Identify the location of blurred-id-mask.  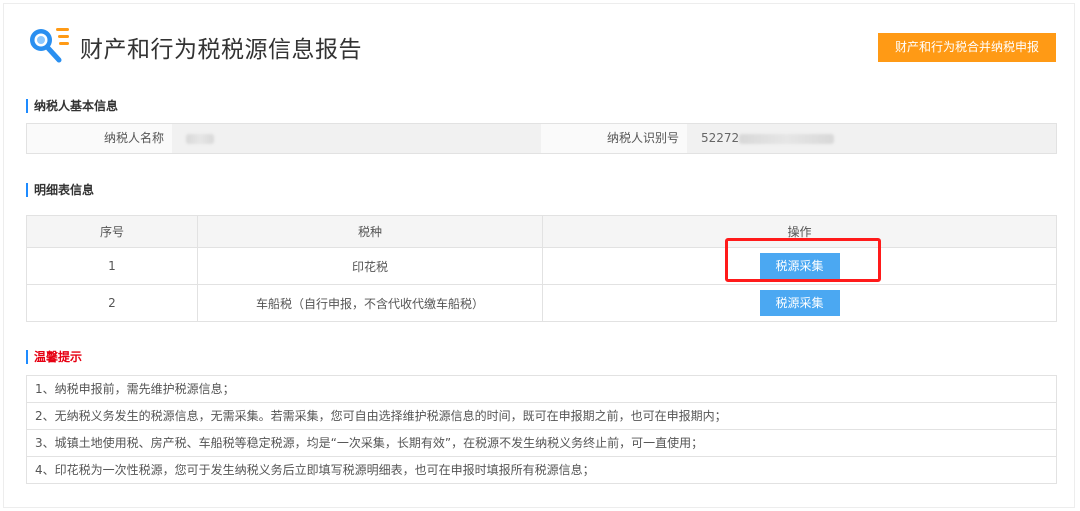
(787, 138).